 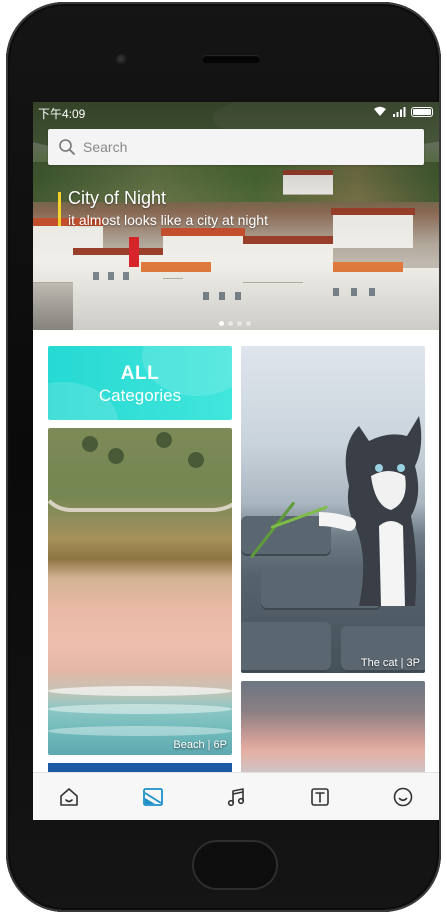 I want to click on all-categories-tile: ALL Categories, so click(x=140, y=383).